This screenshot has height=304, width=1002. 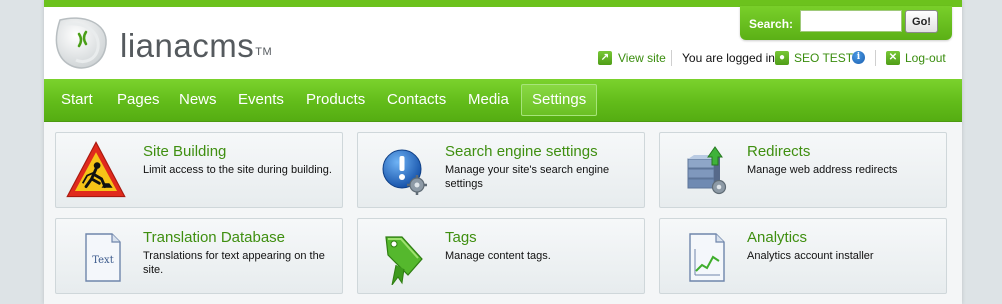 I want to click on card-redirects: Redirects Manage web address redirects, so click(x=803, y=170).